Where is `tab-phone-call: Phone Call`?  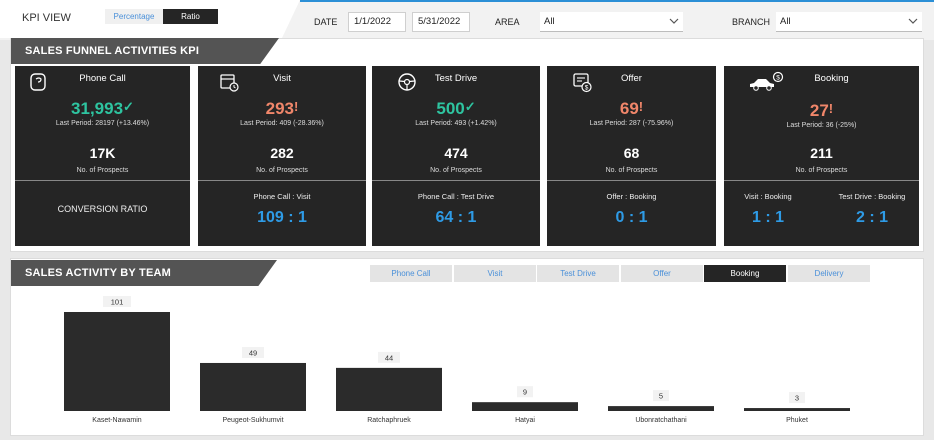 tab-phone-call: Phone Call is located at coordinates (411, 273).